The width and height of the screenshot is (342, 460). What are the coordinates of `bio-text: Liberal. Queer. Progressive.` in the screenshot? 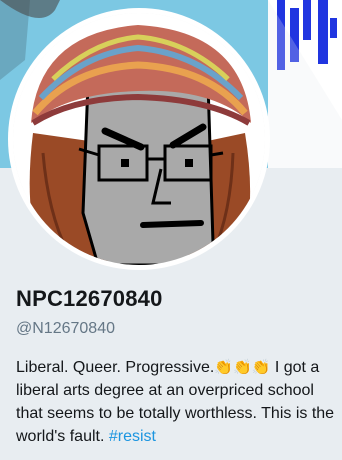 It's located at (115, 367).